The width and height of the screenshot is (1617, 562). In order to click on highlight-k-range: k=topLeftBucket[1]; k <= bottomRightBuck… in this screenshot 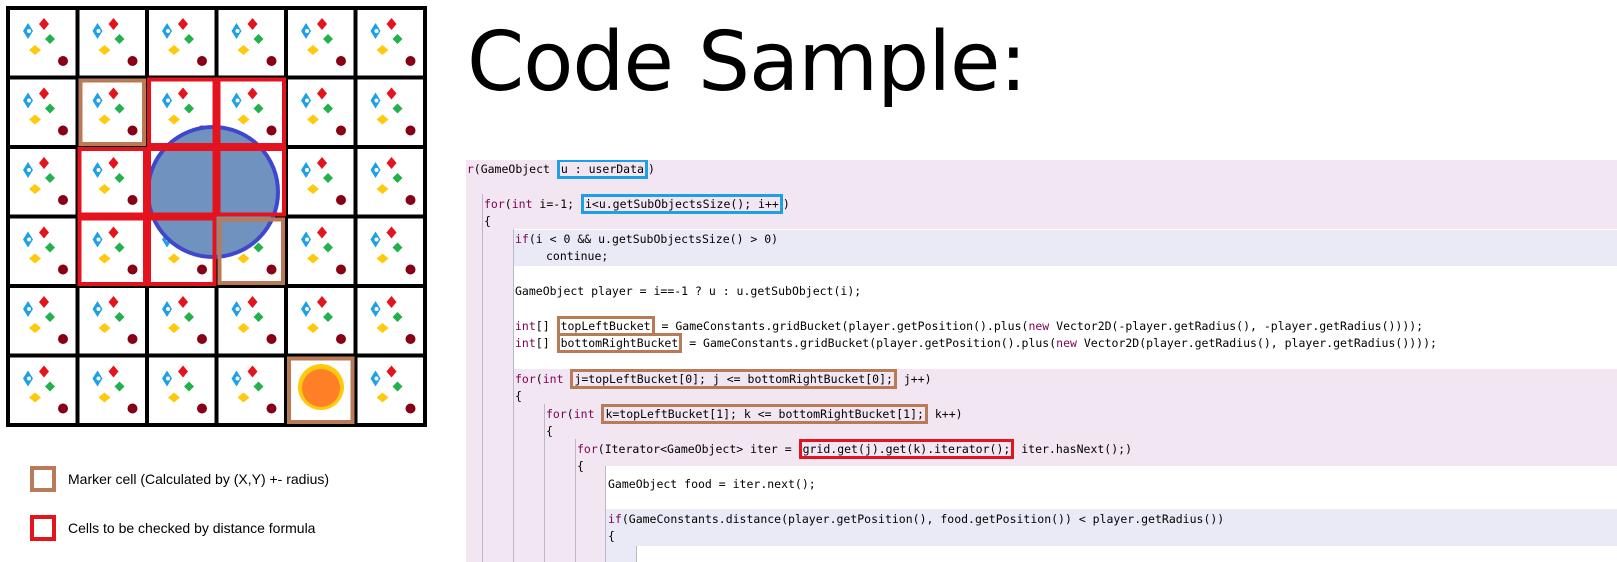, I will do `click(764, 414)`.